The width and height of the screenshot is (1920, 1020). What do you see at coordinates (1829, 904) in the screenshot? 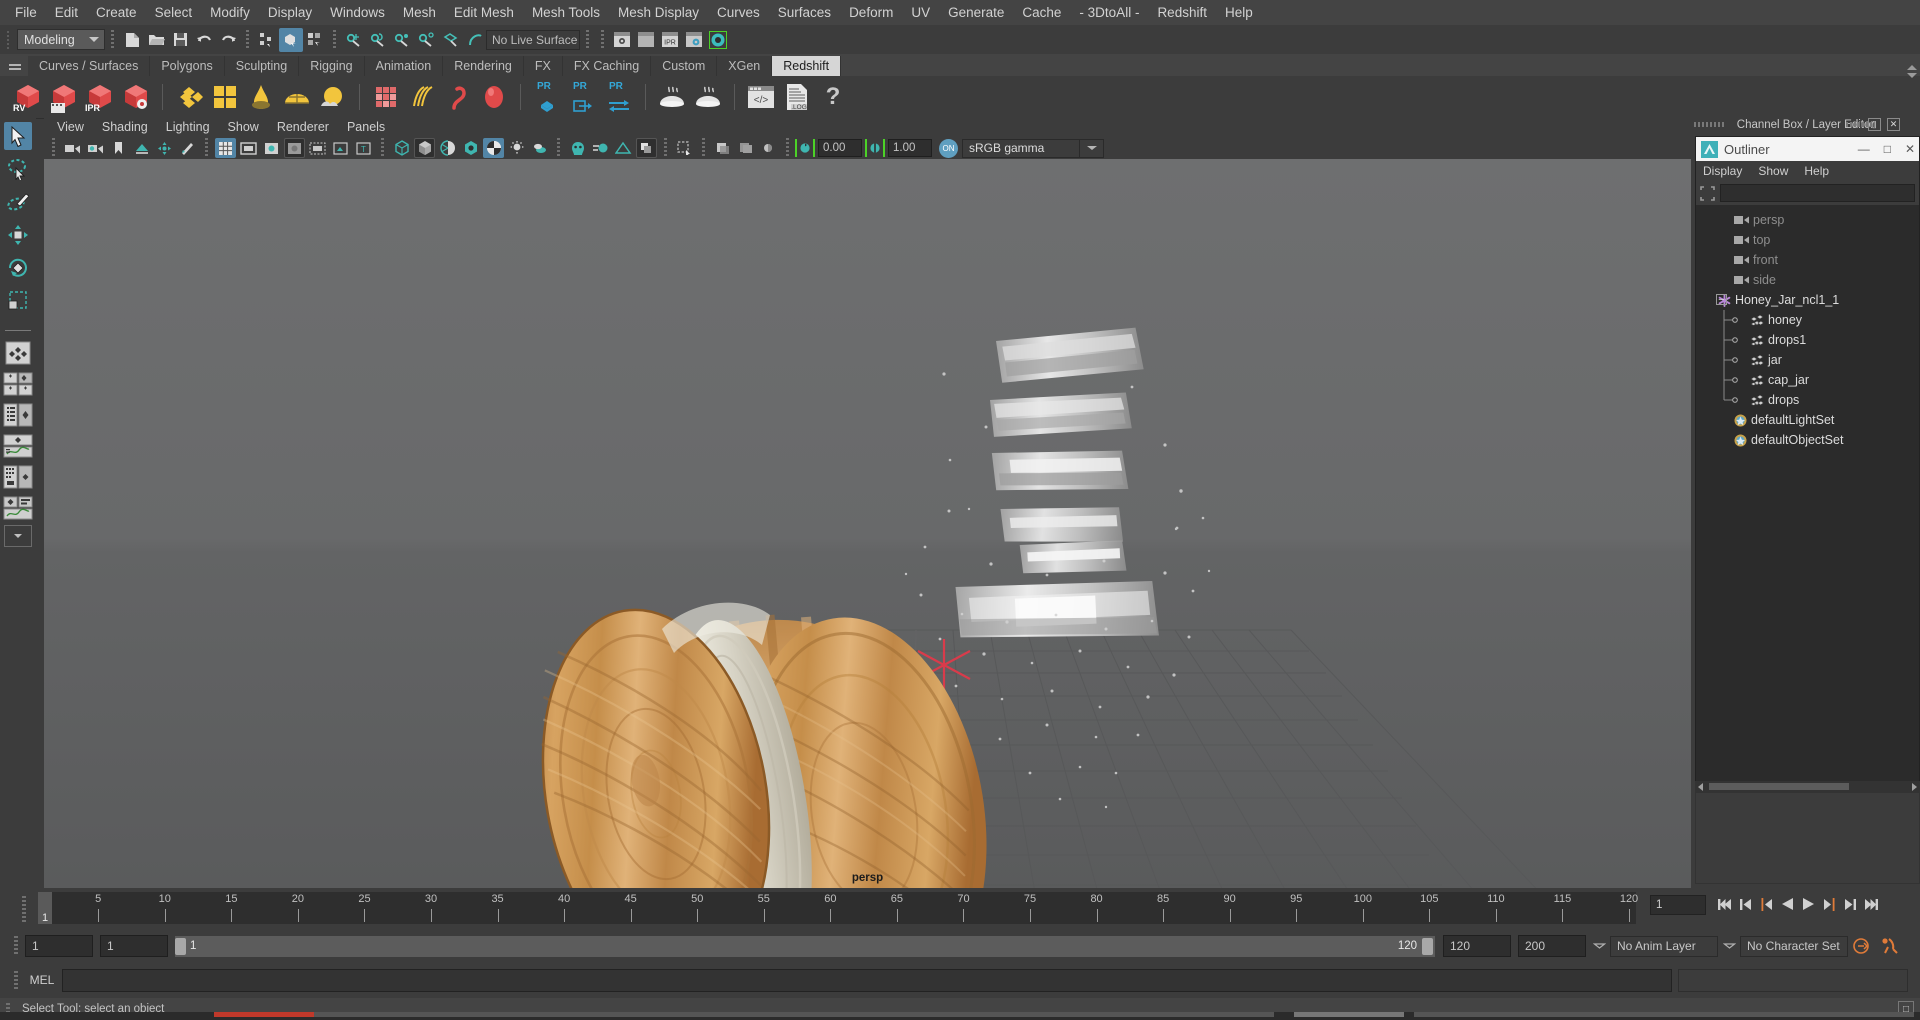
I see `step-forward-frame-icon` at bounding box center [1829, 904].